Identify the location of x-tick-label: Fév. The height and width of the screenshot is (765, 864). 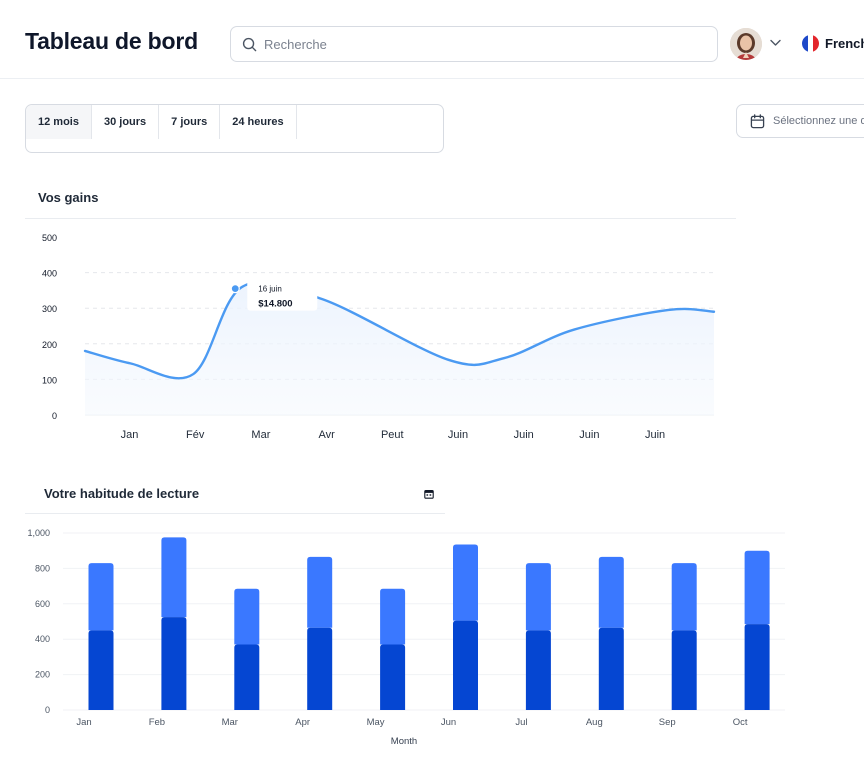
(195, 435).